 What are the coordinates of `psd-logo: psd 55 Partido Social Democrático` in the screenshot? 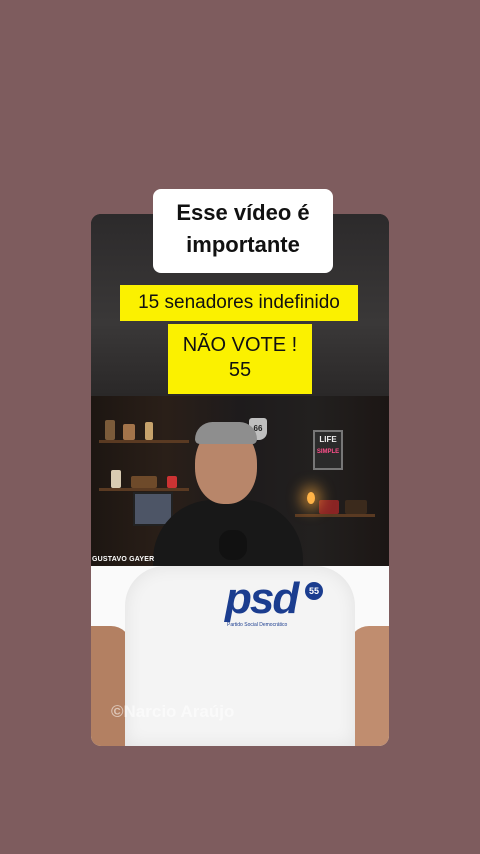 It's located at (280, 602).